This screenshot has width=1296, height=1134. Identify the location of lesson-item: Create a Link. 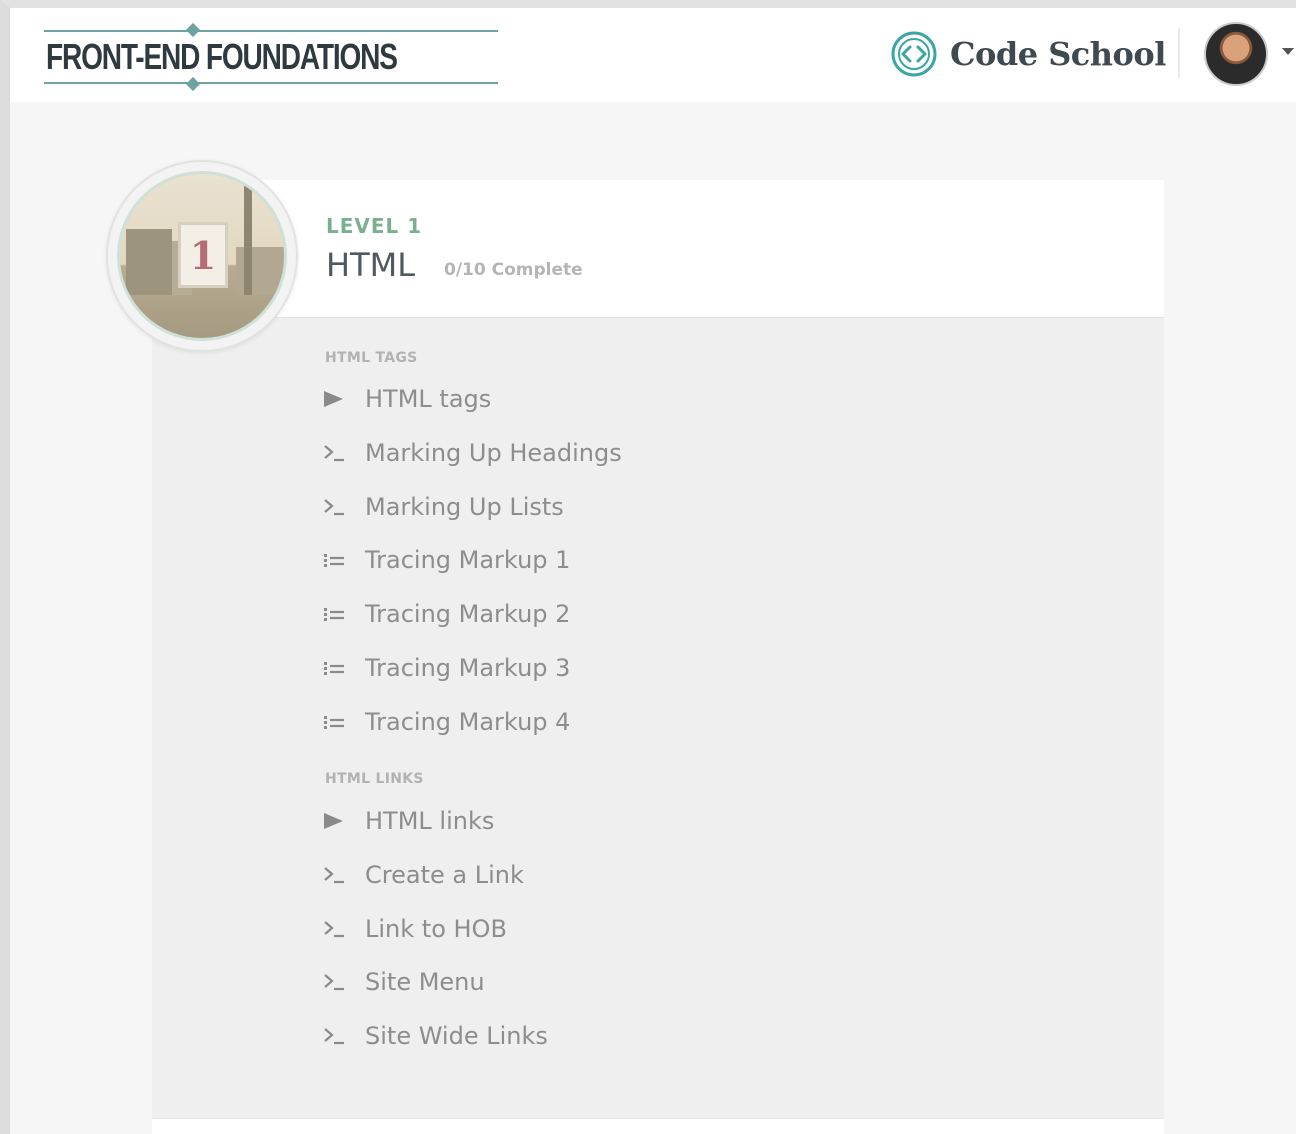
(622, 875).